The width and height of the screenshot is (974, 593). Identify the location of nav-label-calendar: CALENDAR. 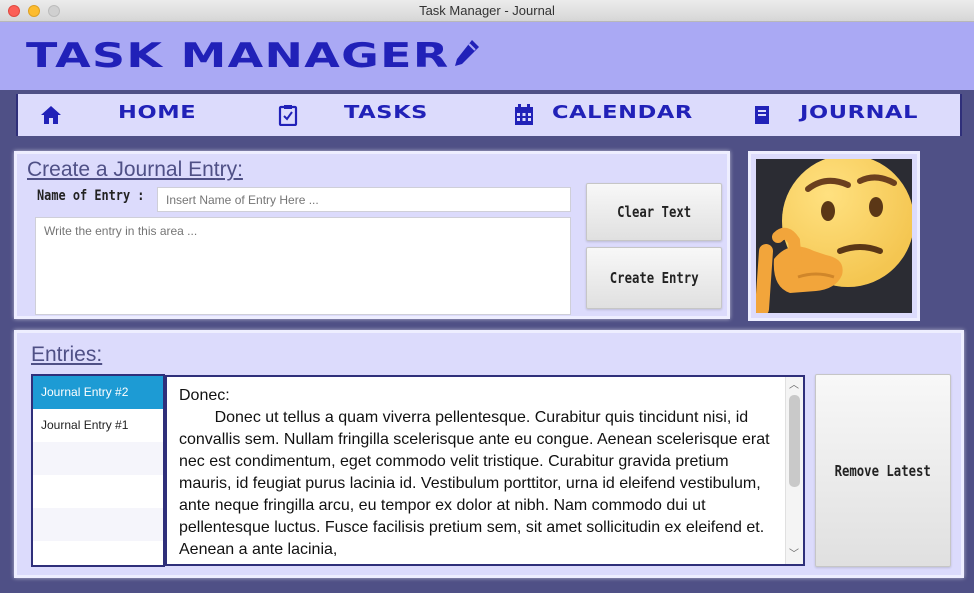
(622, 112).